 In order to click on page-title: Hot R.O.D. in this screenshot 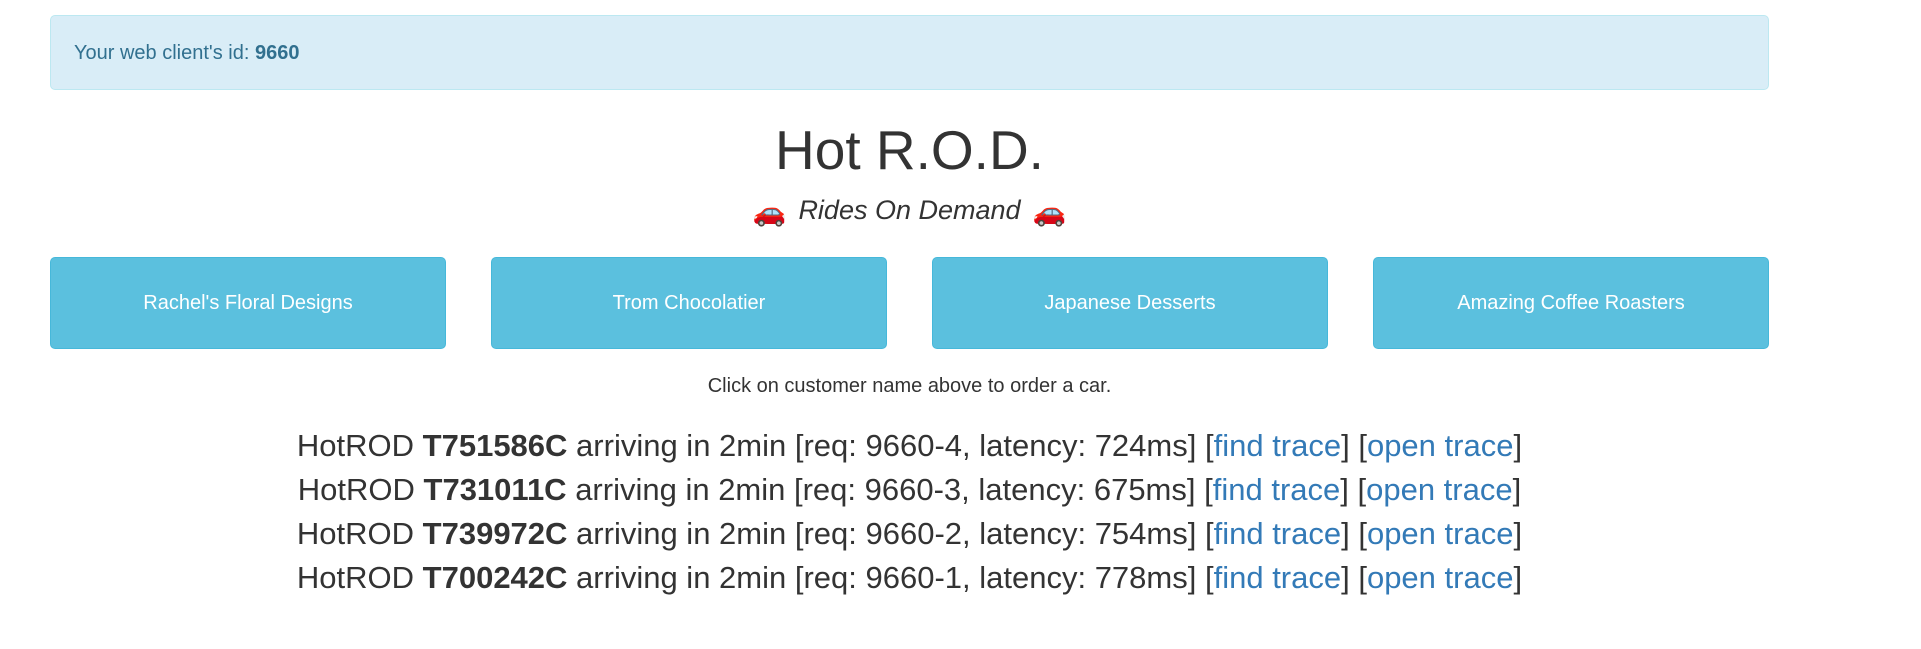, I will do `click(909, 150)`.